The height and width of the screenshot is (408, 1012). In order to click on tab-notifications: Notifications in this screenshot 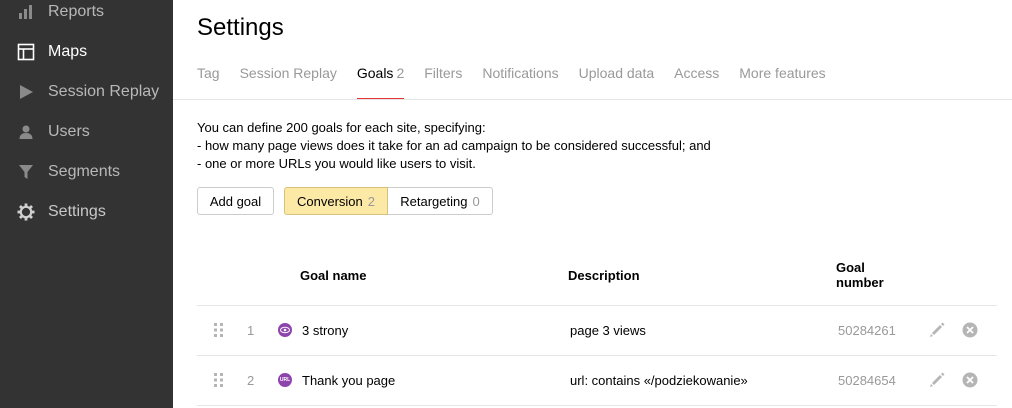, I will do `click(520, 81)`.